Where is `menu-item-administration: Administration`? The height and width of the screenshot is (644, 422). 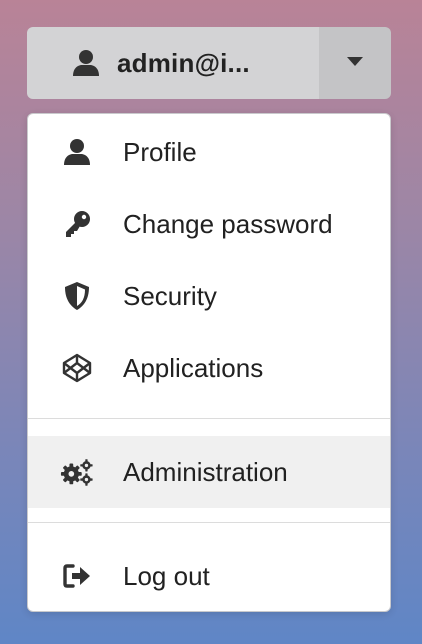 menu-item-administration: Administration is located at coordinates (209, 472).